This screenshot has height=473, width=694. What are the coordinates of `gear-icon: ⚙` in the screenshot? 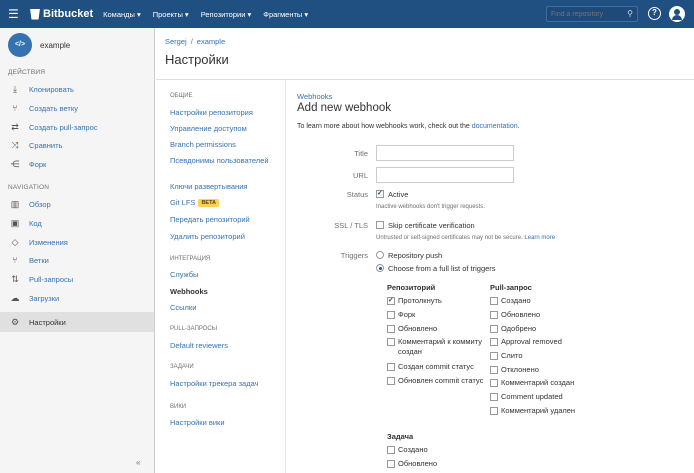 It's located at (15, 321).